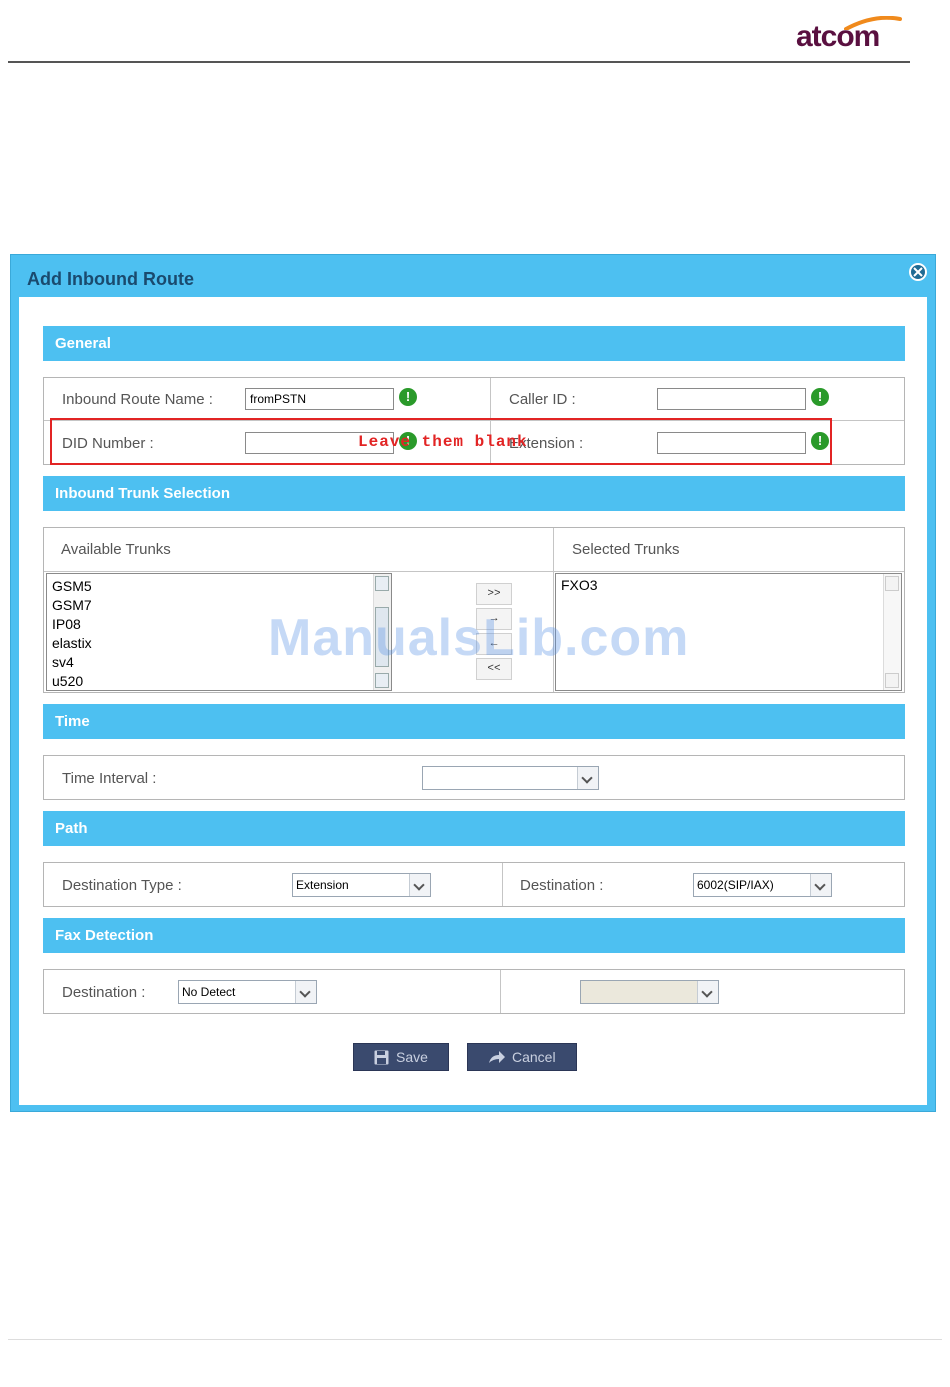 The width and height of the screenshot is (950, 1387). I want to click on fax-destination-select: No Detect, so click(247, 992).